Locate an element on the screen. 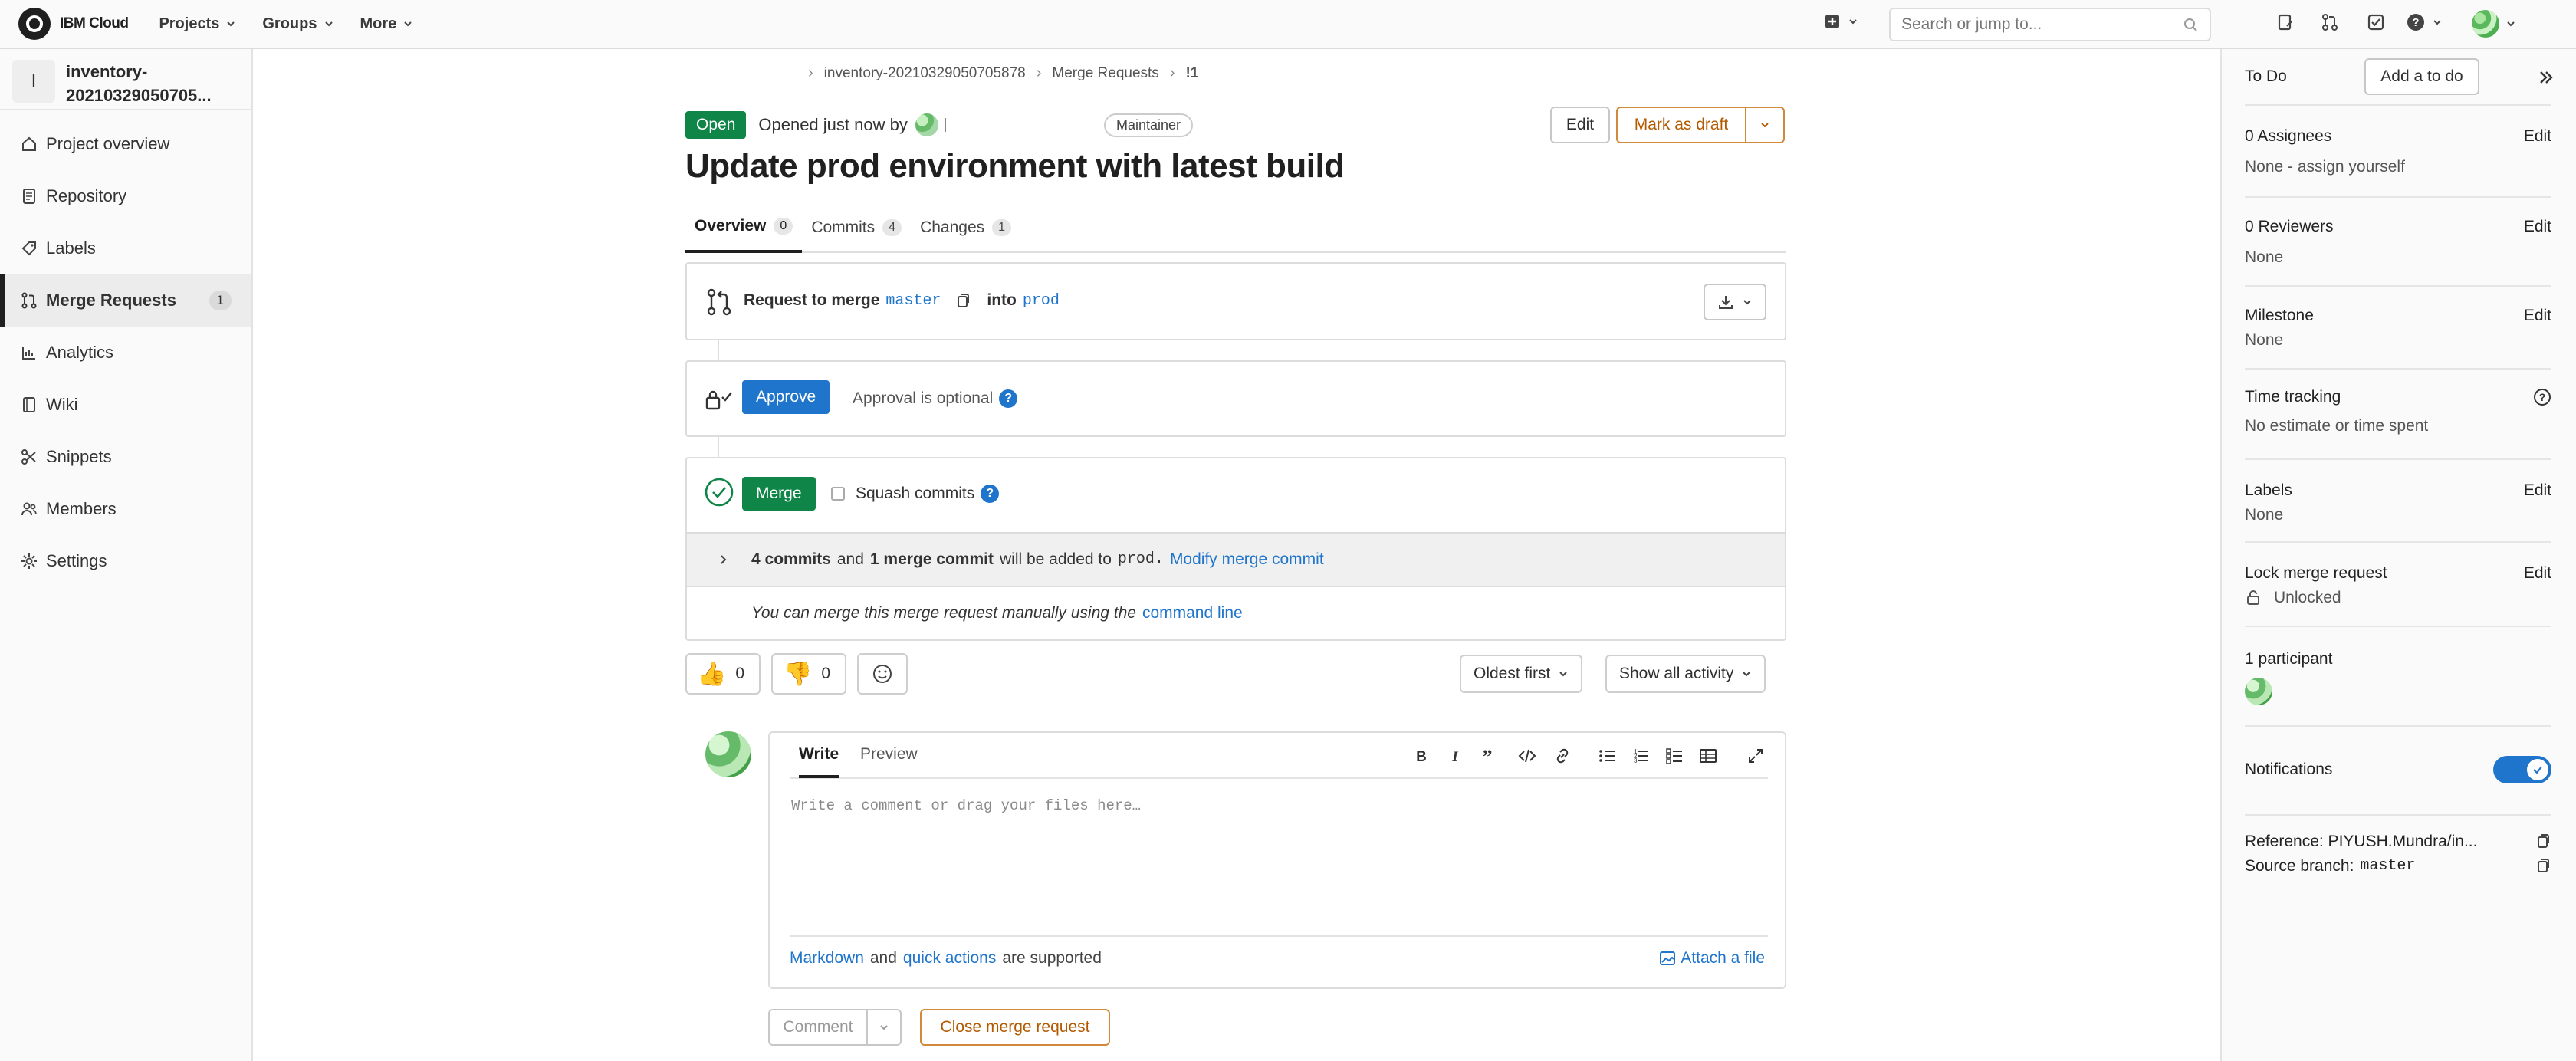  new-item-dropdown is located at coordinates (1841, 21).